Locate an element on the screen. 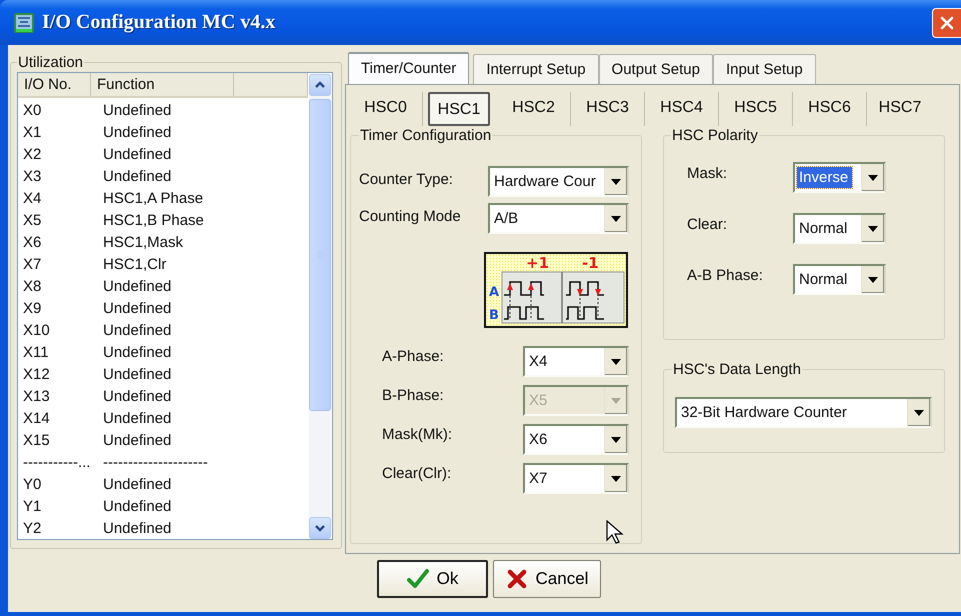 This screenshot has height=616, width=961. tab: HSC2 is located at coordinates (534, 109).